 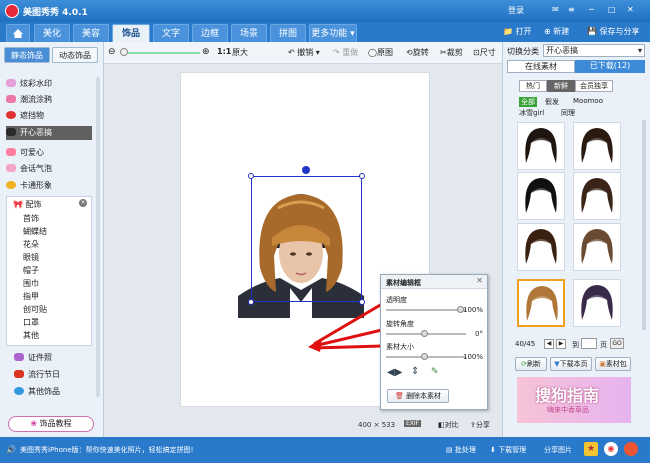 I want to click on new-button: ⊕ 新建, so click(x=556, y=32).